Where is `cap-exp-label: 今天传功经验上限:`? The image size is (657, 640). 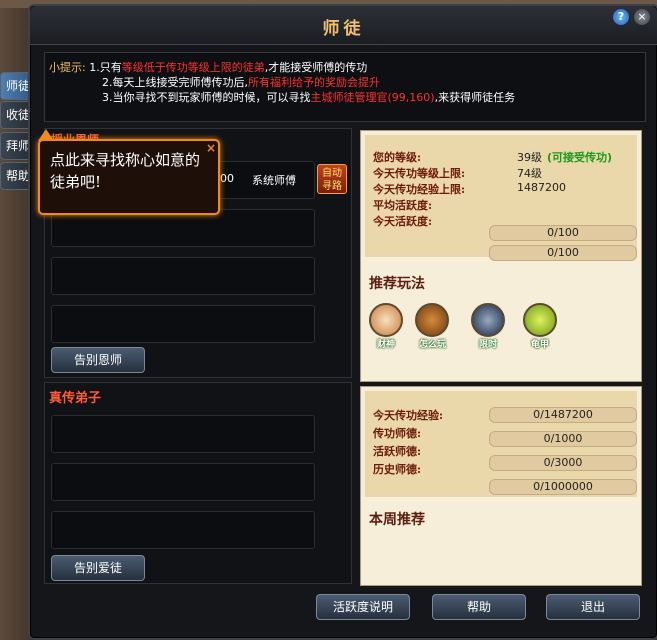 cap-exp-label: 今天传功经验上限: is located at coordinates (419, 189).